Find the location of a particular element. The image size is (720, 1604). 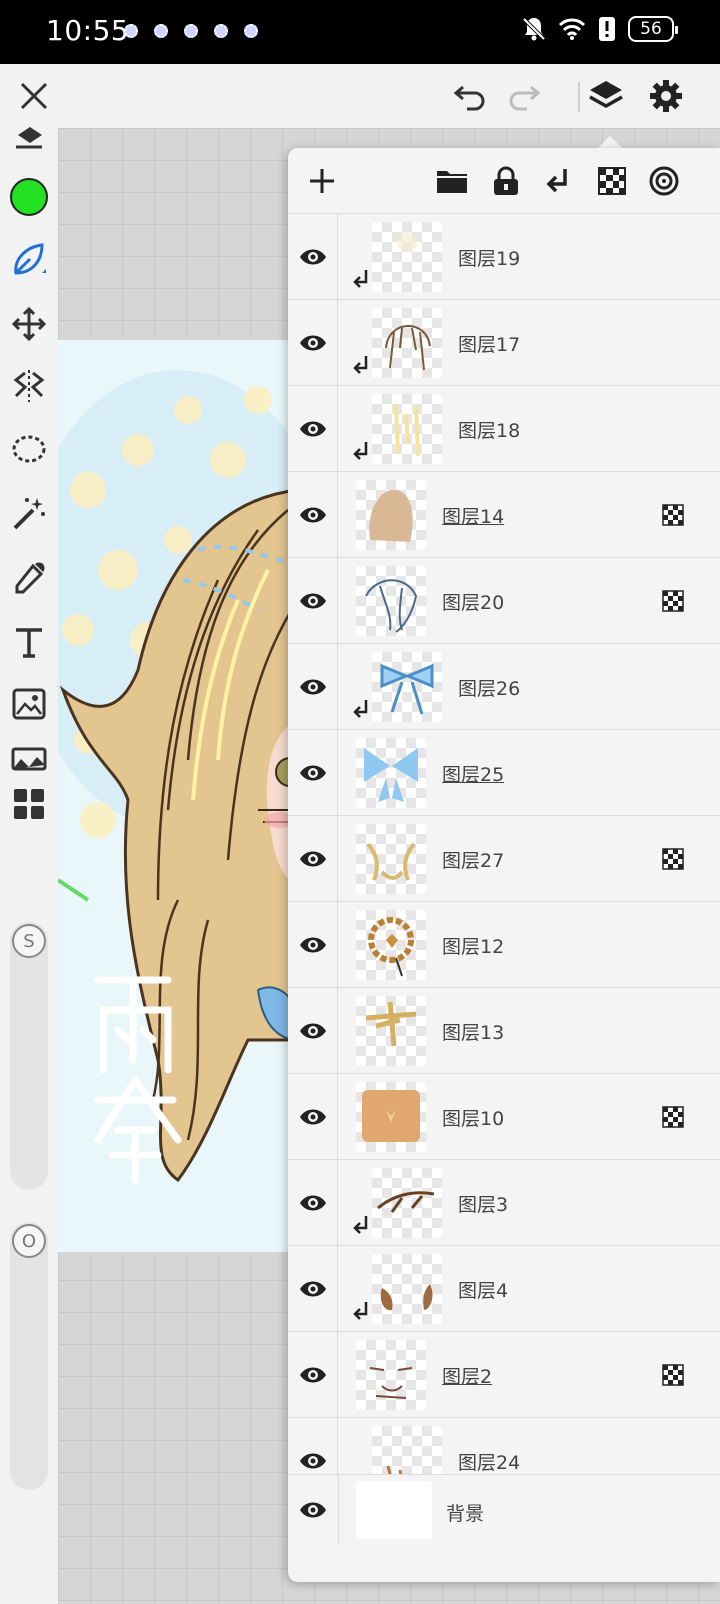

reference-layer-button is located at coordinates (664, 181).